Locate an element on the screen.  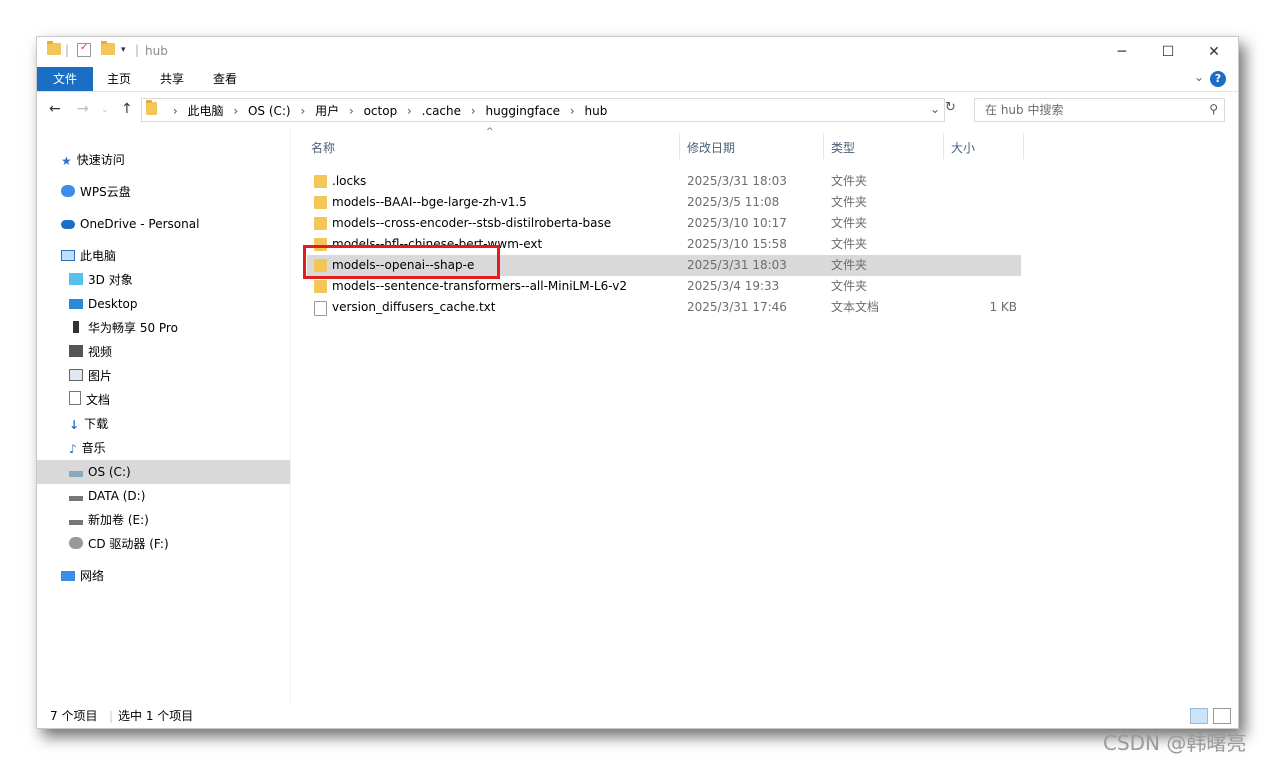
sidebar-item-phone: 华为畅享 50 Pro is located at coordinates (123, 328).